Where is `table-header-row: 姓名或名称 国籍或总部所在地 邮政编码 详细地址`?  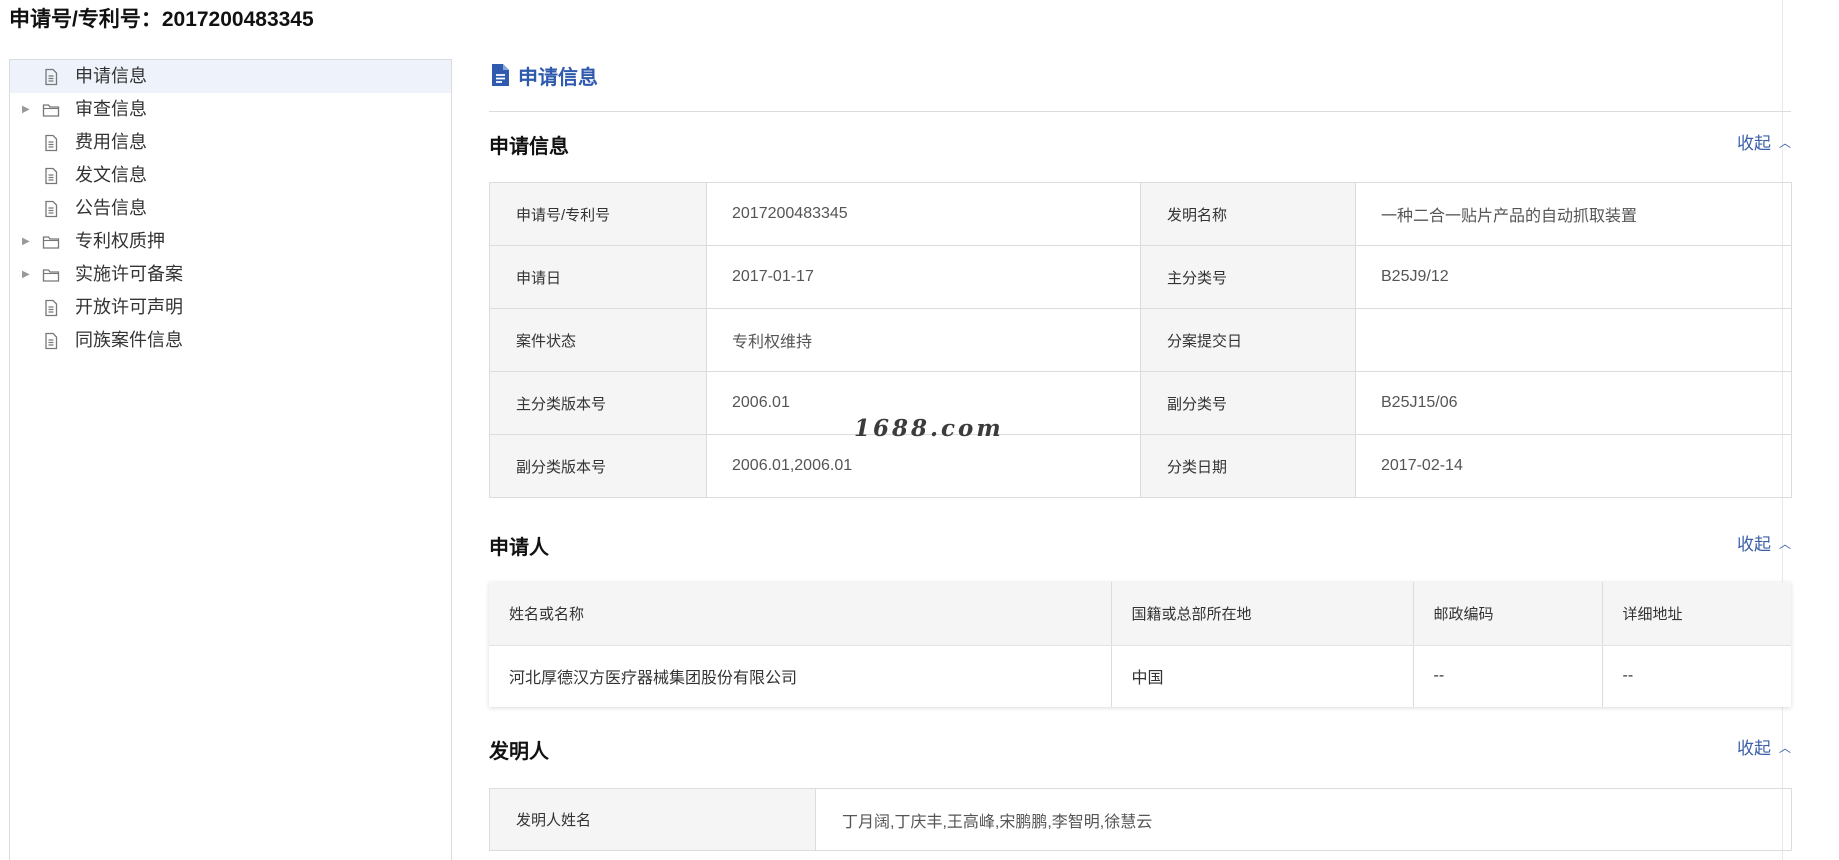 table-header-row: 姓名或名称 国籍或总部所在地 邮政编码 详细地址 is located at coordinates (1140, 614).